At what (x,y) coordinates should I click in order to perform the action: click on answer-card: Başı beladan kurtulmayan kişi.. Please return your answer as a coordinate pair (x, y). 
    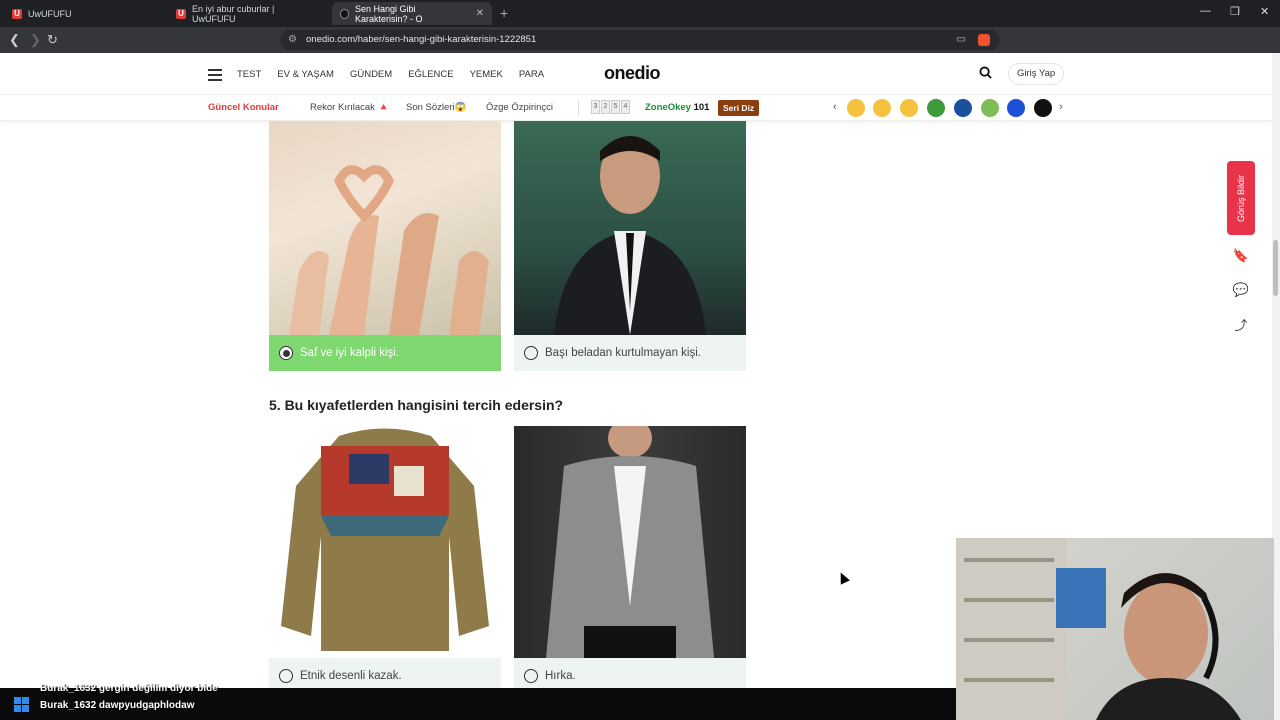
    Looking at the image, I should click on (630, 246).